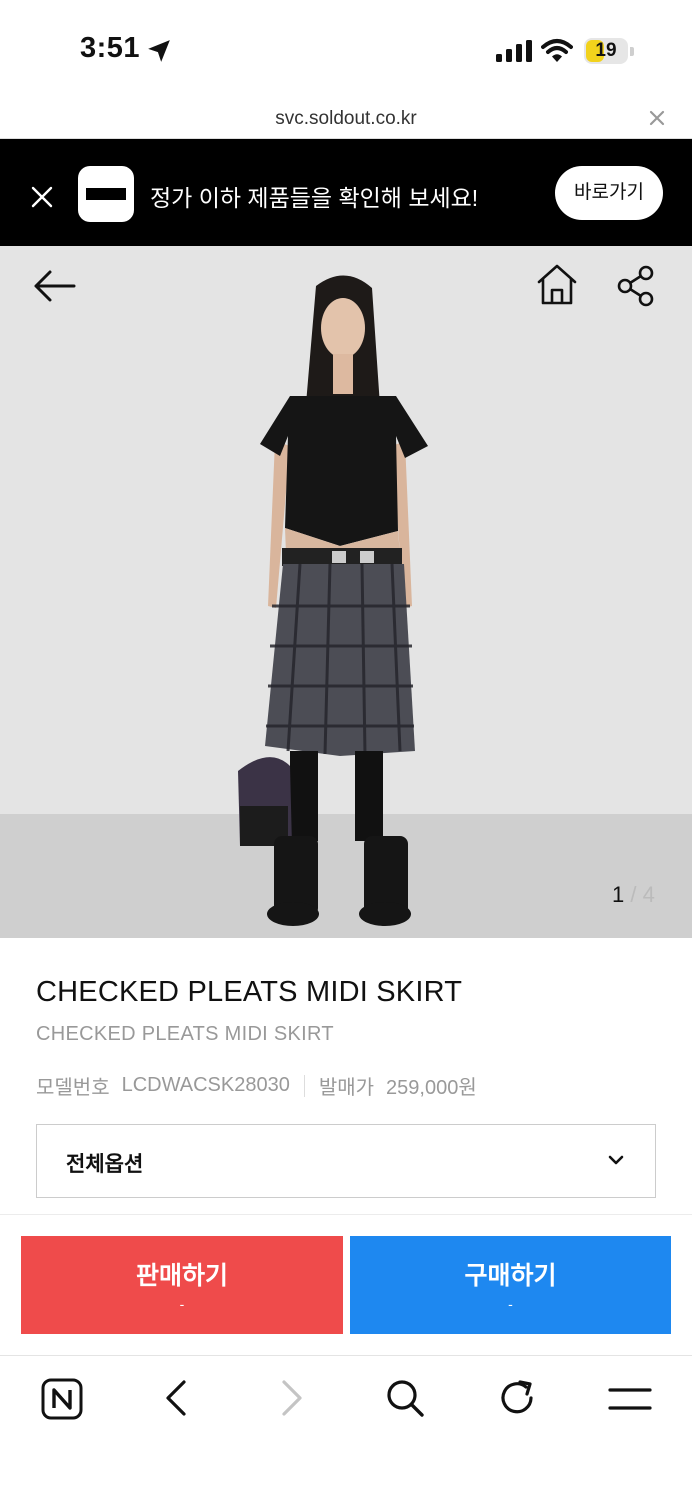 The width and height of the screenshot is (692, 1501). Describe the element at coordinates (510, 1276) in the screenshot. I see `buy-button-label: 구매하기` at that location.